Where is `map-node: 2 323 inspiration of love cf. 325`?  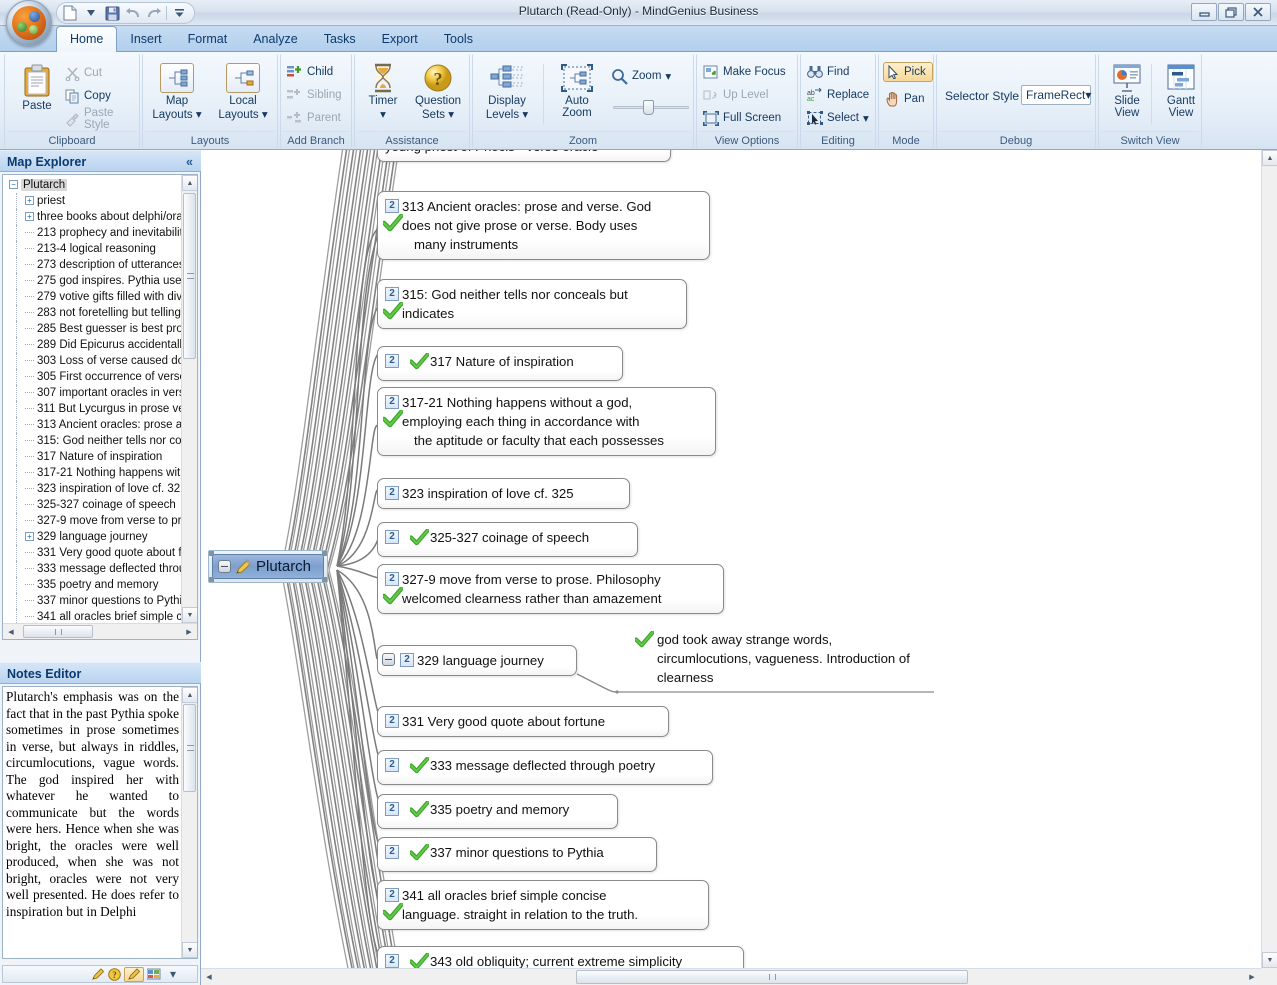 map-node: 2 323 inspiration of love cf. 325 is located at coordinates (503, 493).